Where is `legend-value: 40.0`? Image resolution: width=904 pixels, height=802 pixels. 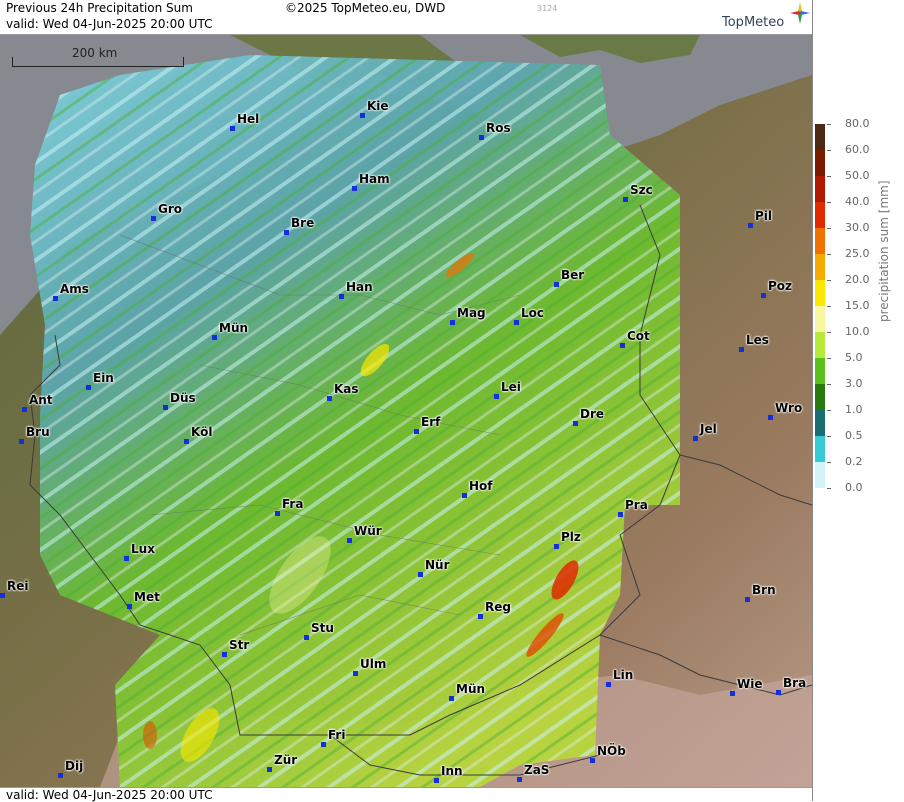
legend-value: 40.0 is located at coordinates (857, 201).